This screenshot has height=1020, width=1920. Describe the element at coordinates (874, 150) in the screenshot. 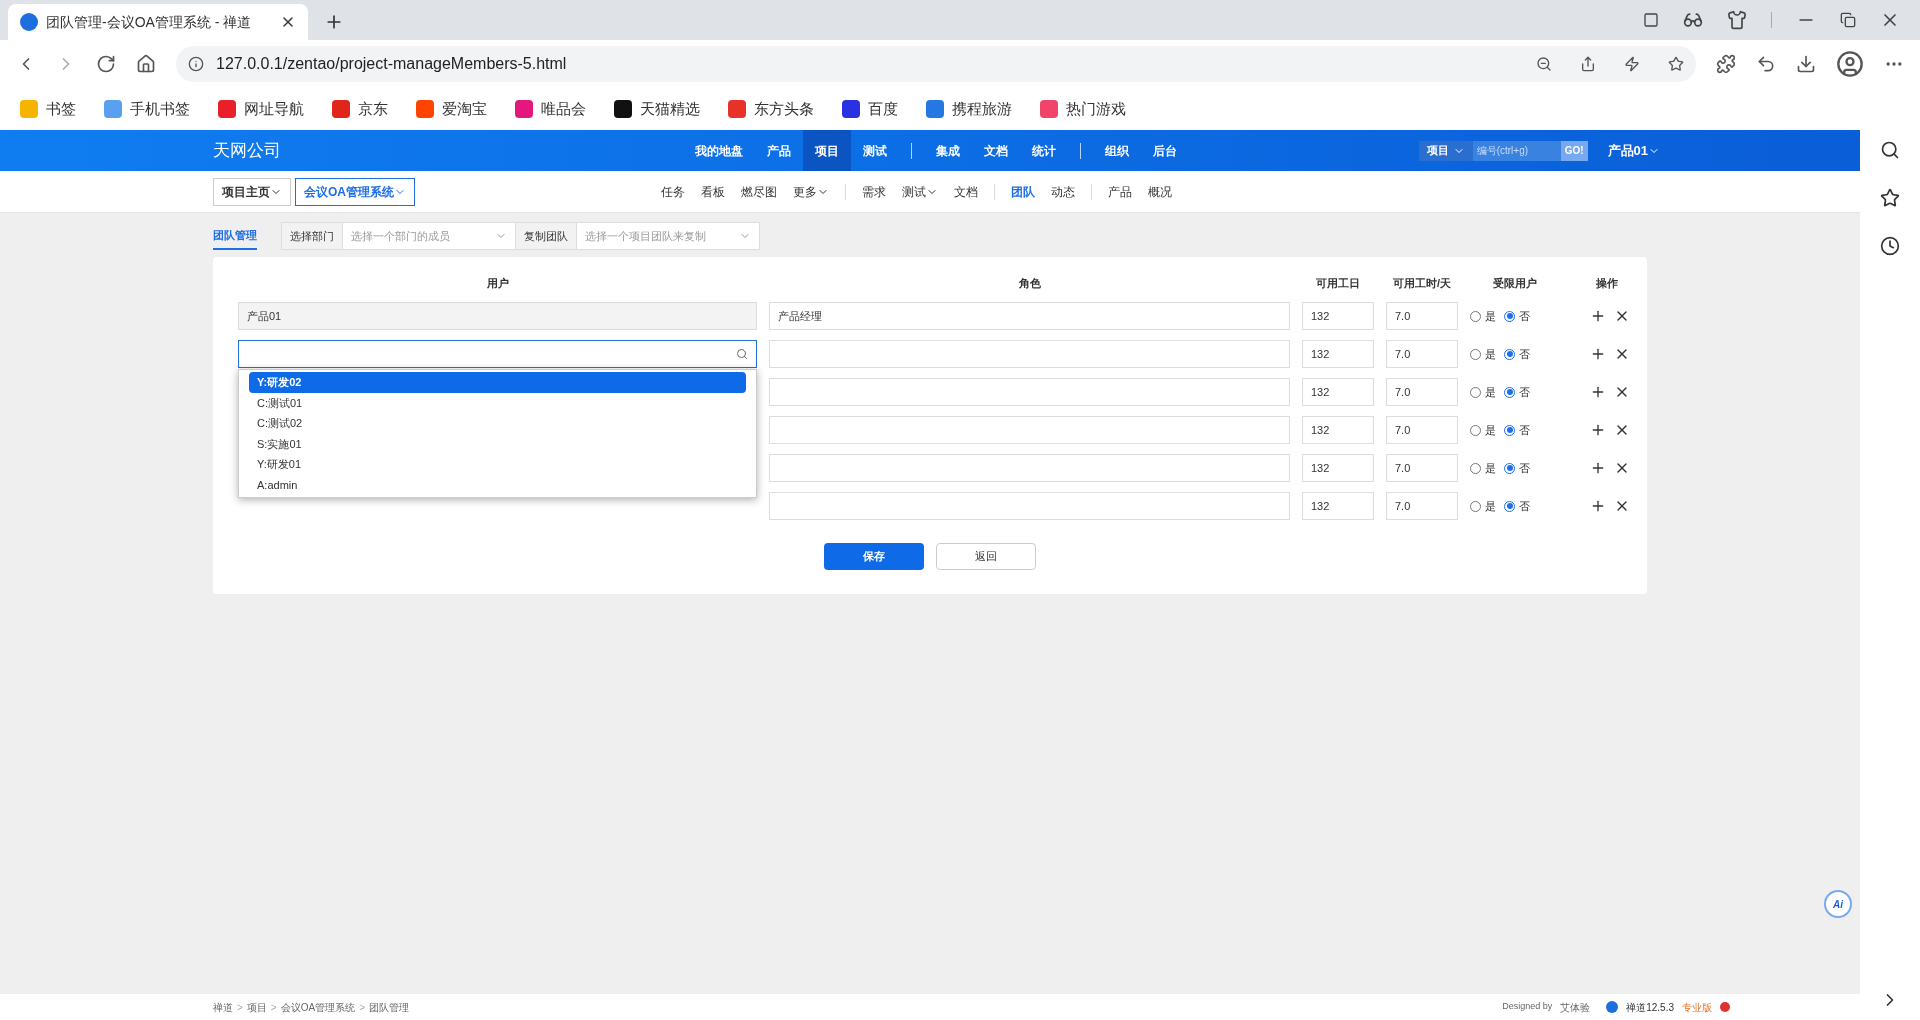

I see `nav-tab: 测试` at that location.